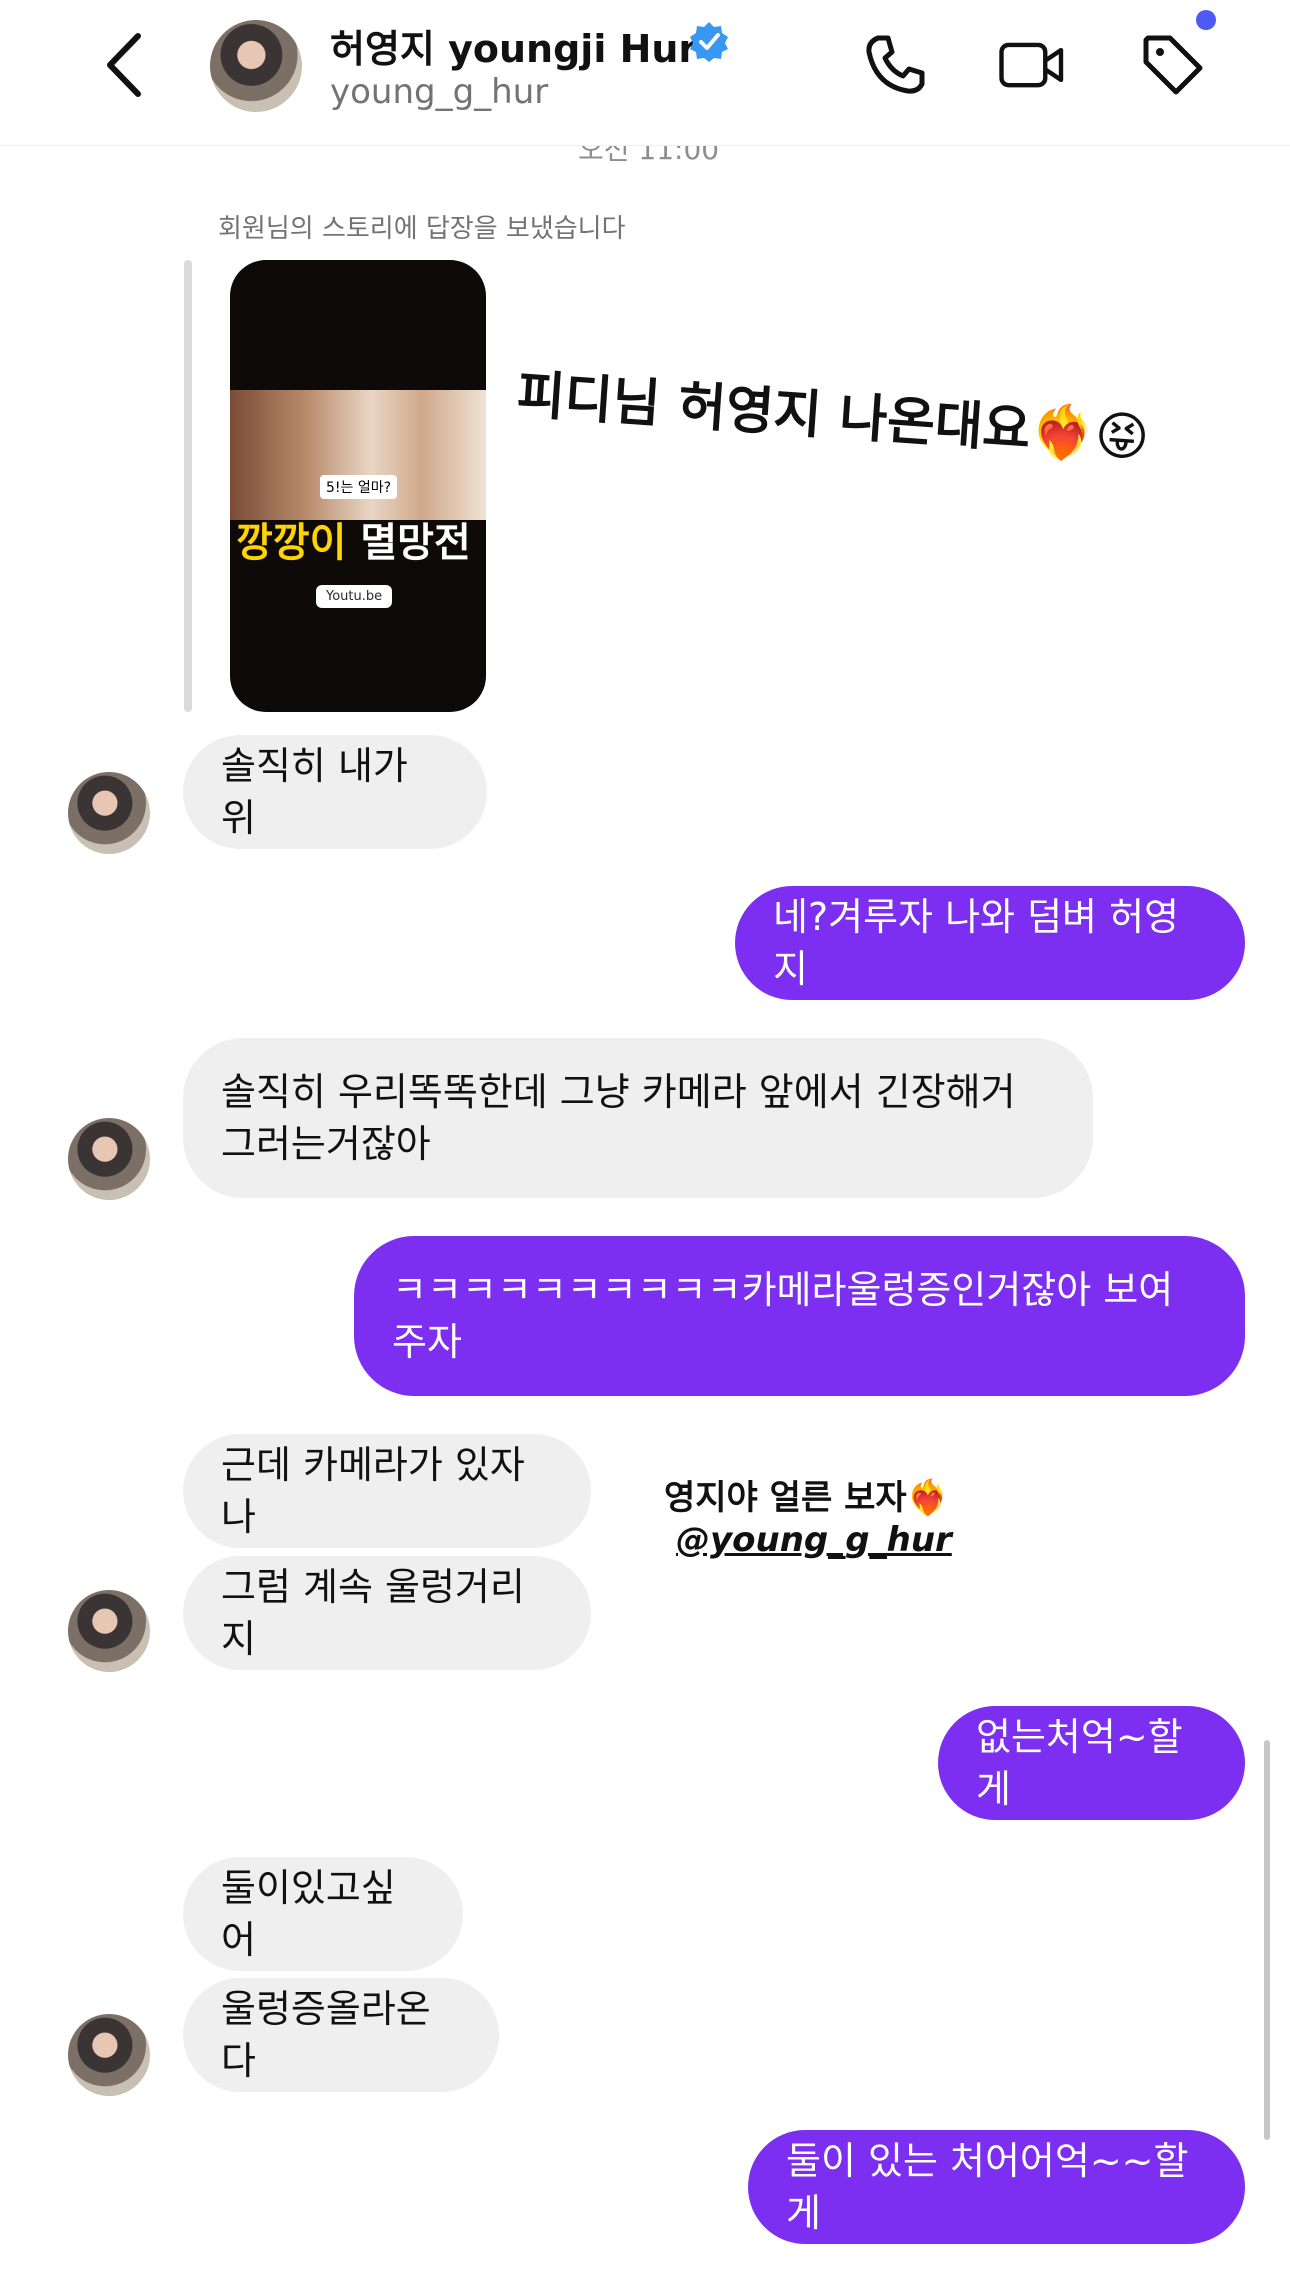  I want to click on phone-icon, so click(895, 65).